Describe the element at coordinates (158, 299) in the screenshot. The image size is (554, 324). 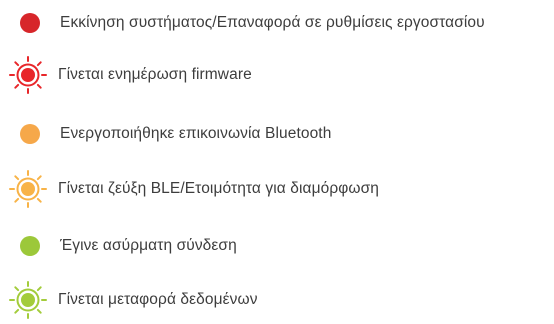
I see `legend-label-data-transfer: Γίνεται μεταφορά δεδομένων` at that location.